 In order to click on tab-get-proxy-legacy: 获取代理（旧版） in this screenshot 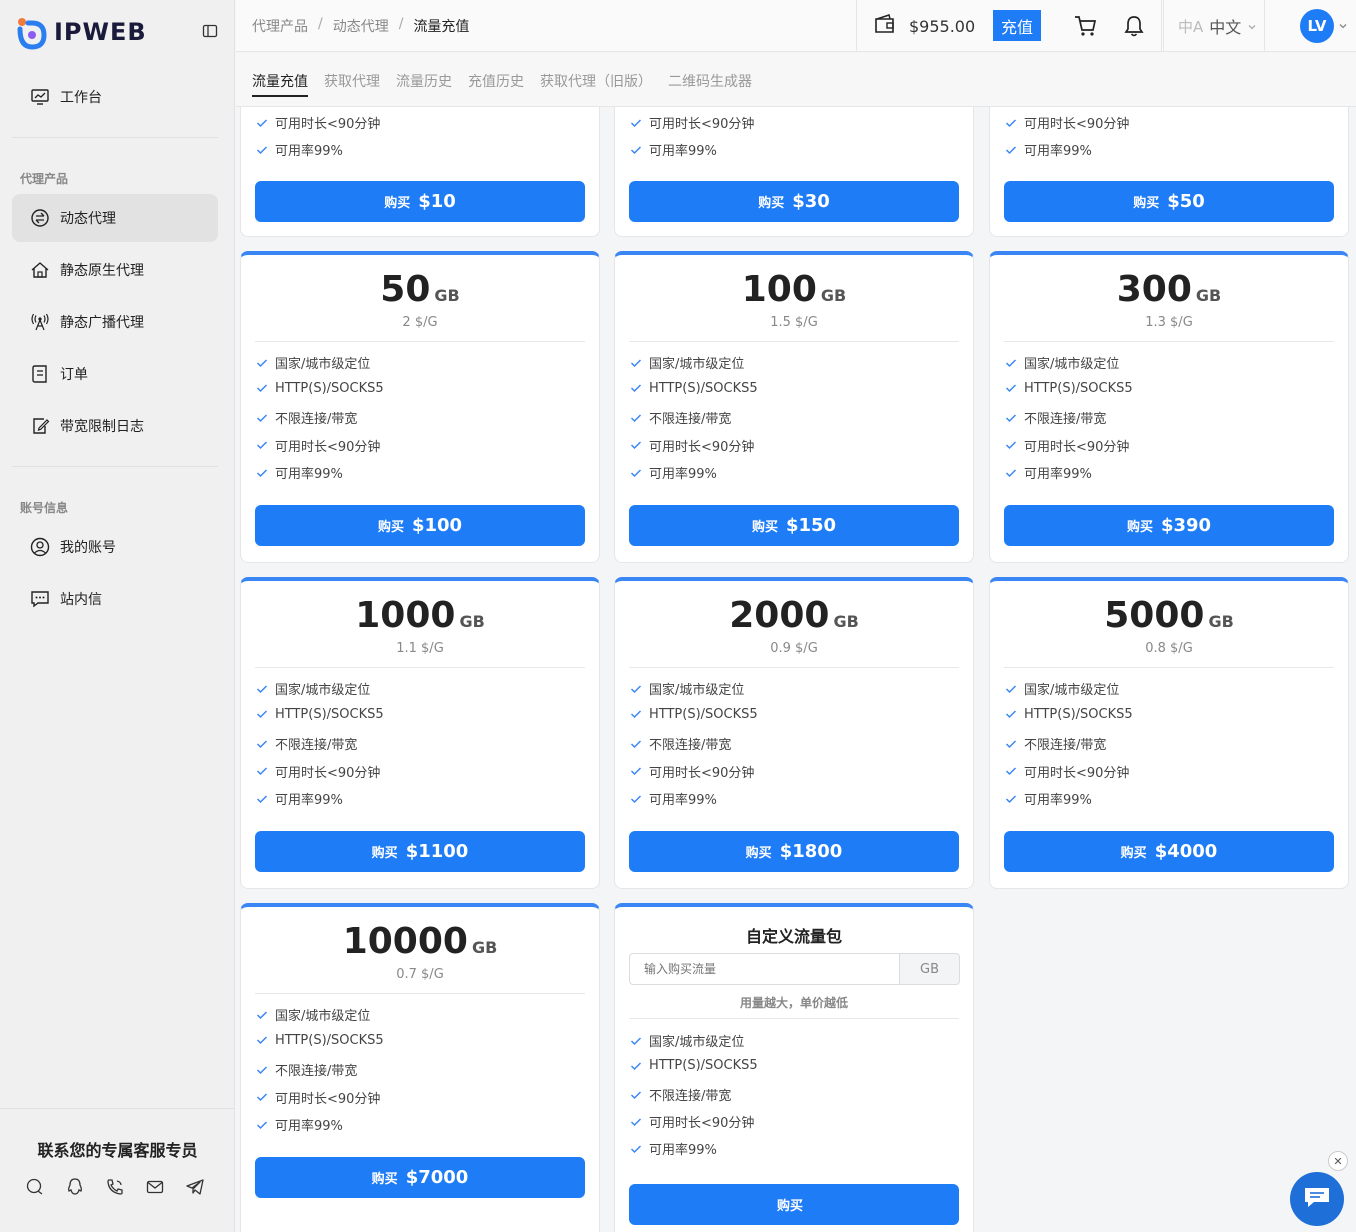, I will do `click(596, 81)`.